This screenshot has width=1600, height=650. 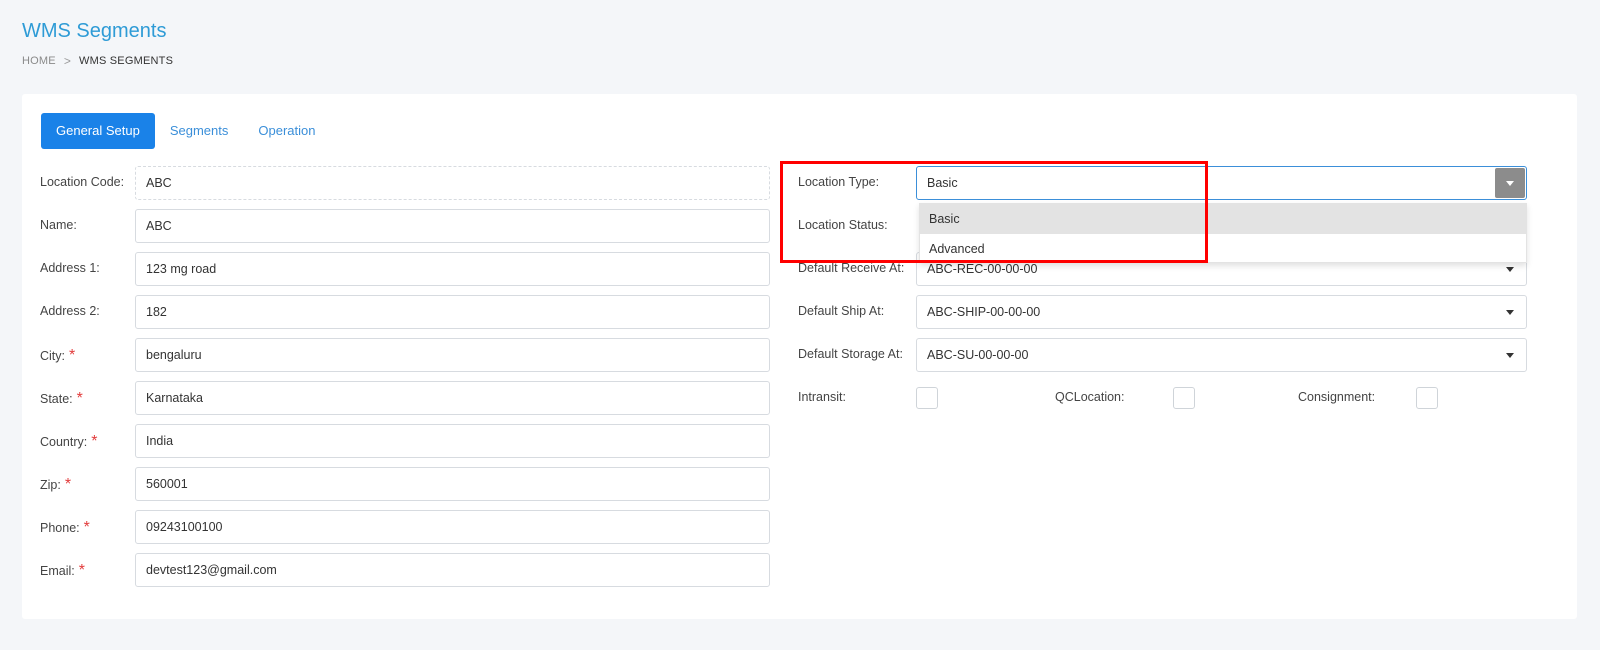 I want to click on breadcrumb-home-link: HOME, so click(x=39, y=61).